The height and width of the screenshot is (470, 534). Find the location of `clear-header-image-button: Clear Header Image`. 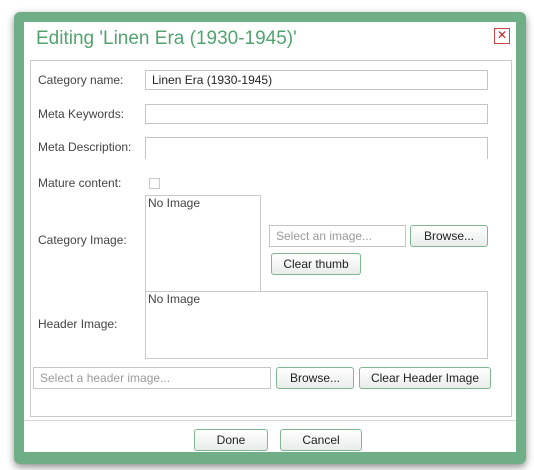

clear-header-image-button: Clear Header Image is located at coordinates (425, 378).